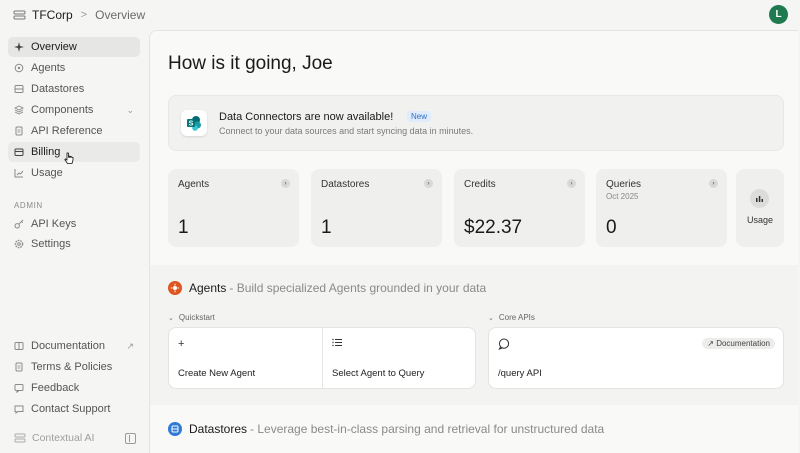 The height and width of the screenshot is (453, 800). I want to click on sidebar-item-label: Terms & Policies, so click(72, 367).